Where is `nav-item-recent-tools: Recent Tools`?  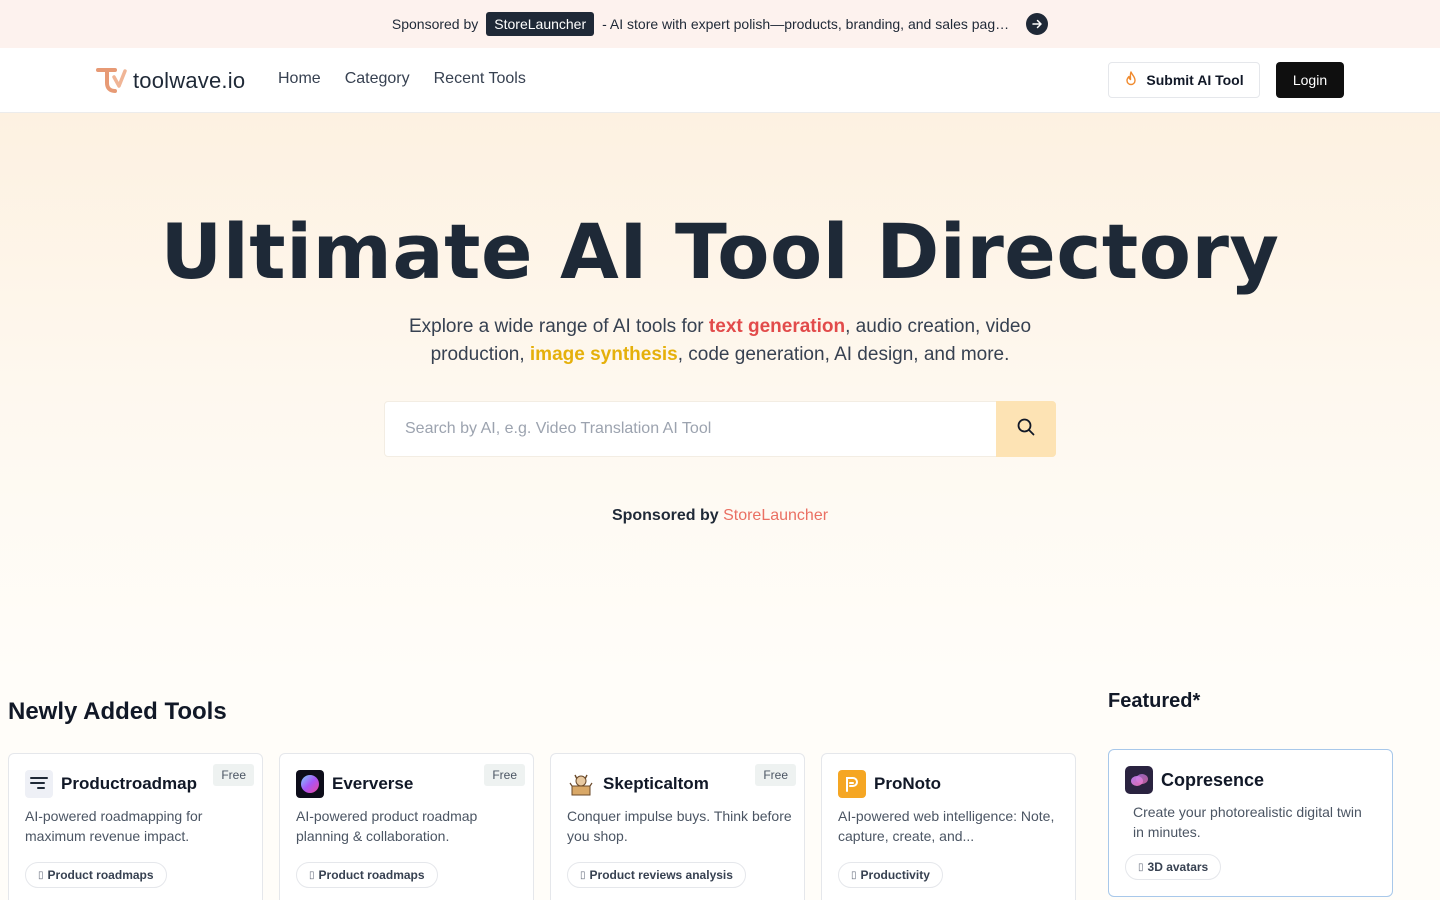 nav-item-recent-tools: Recent Tools is located at coordinates (480, 79).